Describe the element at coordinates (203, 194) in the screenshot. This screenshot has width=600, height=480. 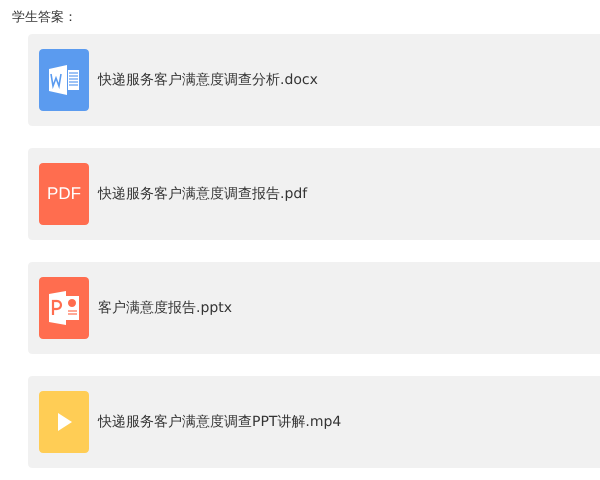
I see `file-name: 快递服务客户满意度调查报告.pdf` at that location.